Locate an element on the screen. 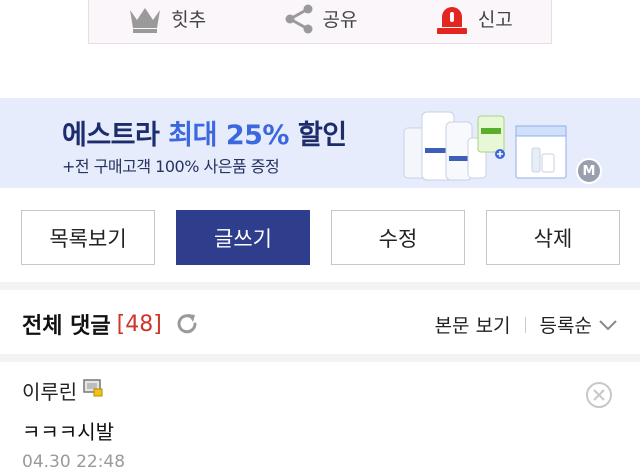 This screenshot has height=472, width=640. refresh-icon is located at coordinates (187, 324).